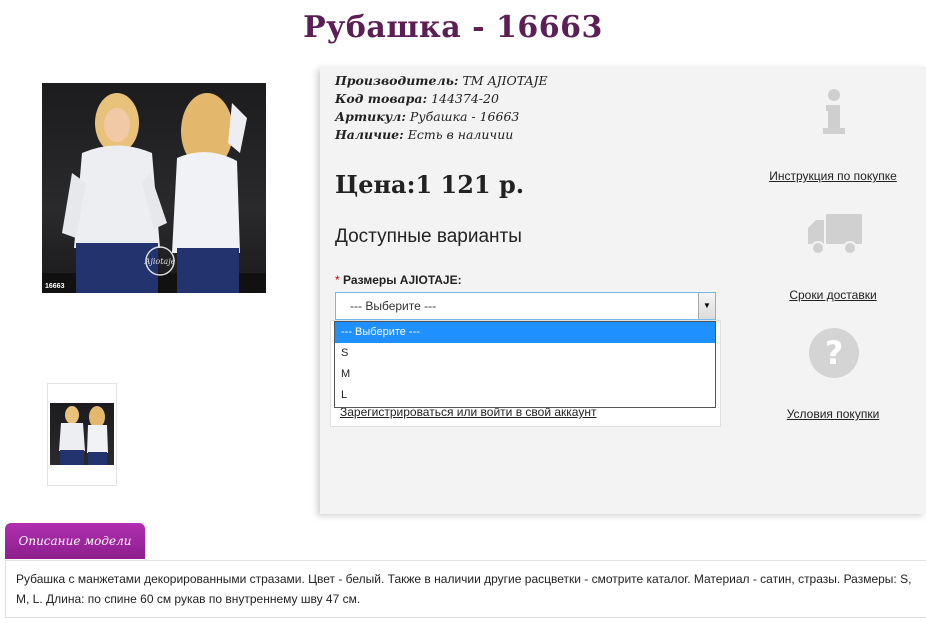 This screenshot has width=926, height=635. Describe the element at coordinates (430, 184) in the screenshot. I see `product-price: Цена:1 121 р.` at that location.